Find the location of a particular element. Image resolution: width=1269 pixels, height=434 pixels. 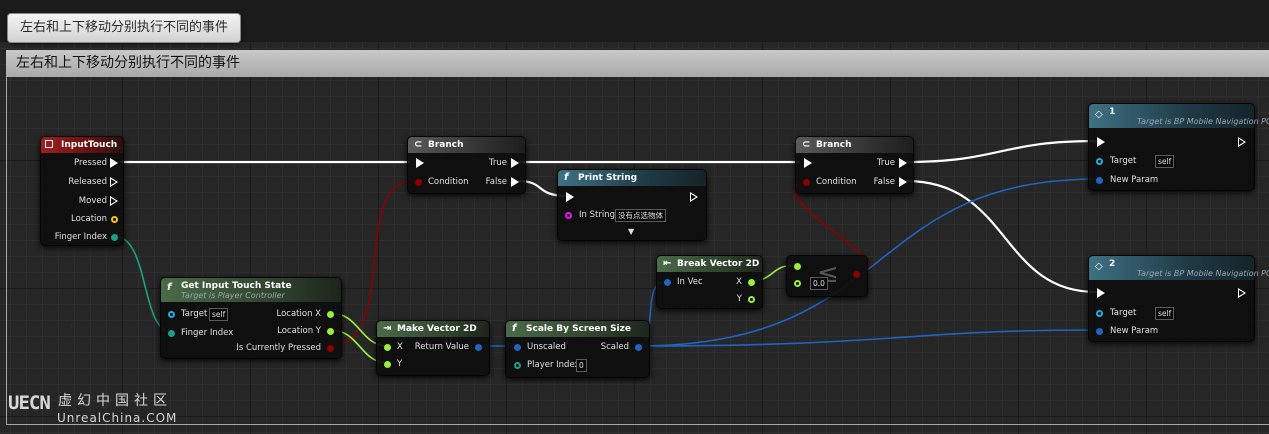

expand-arrow-icon: ▼ is located at coordinates (631, 232).